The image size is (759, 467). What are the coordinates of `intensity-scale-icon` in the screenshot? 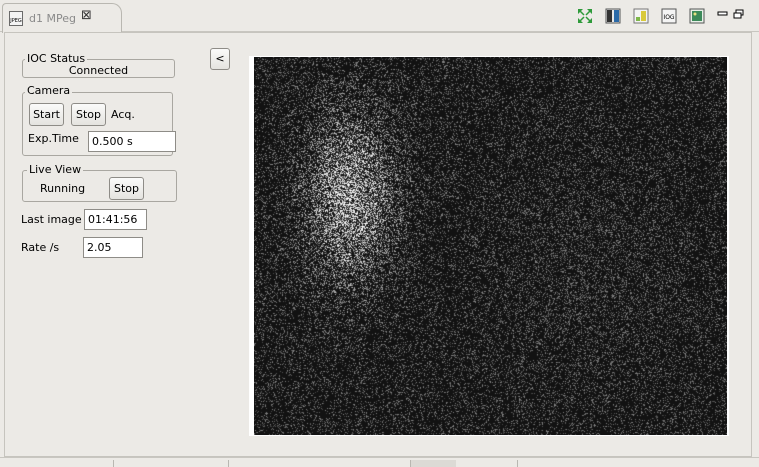 It's located at (641, 16).